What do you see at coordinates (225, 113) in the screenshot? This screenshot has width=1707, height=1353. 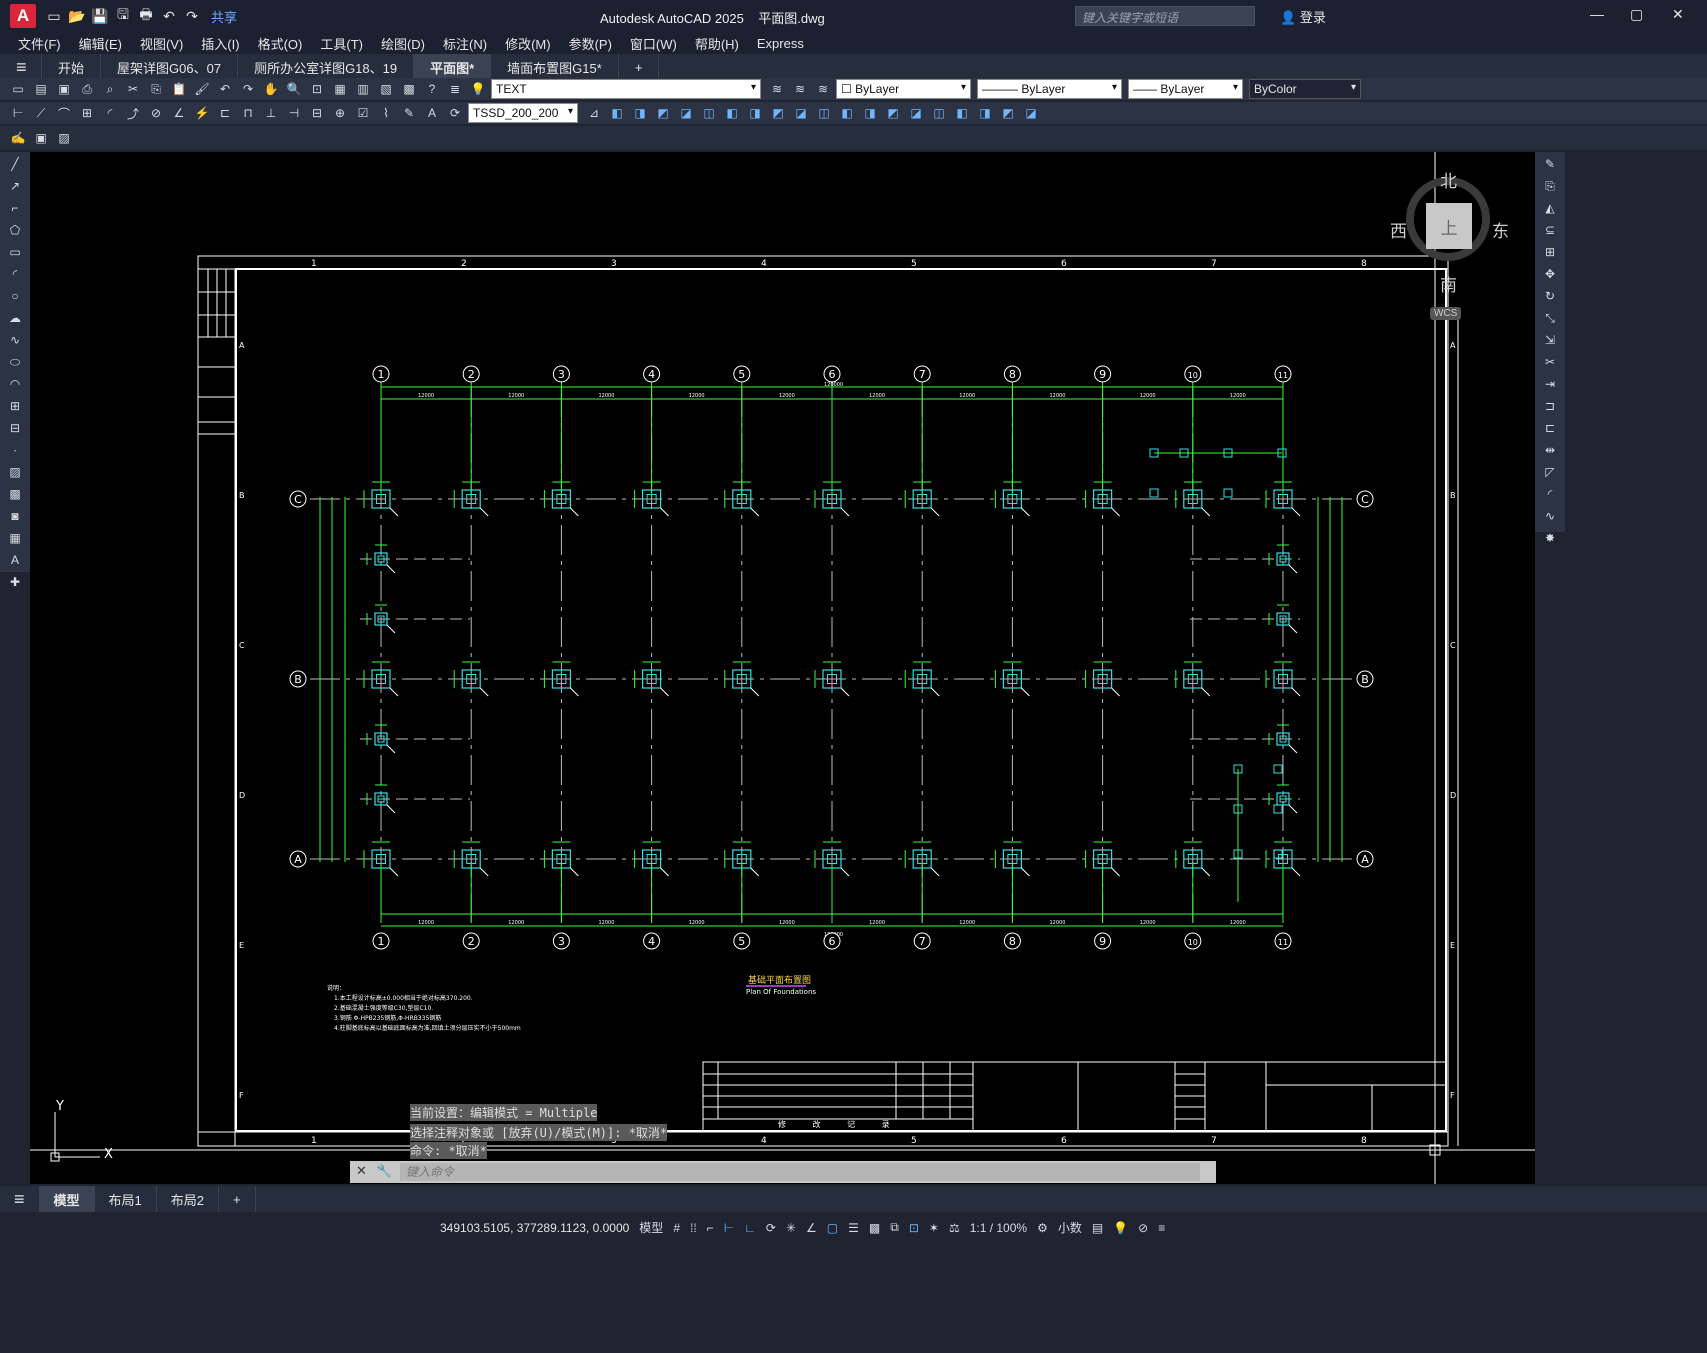 I see `baseline-icon: ⊏` at bounding box center [225, 113].